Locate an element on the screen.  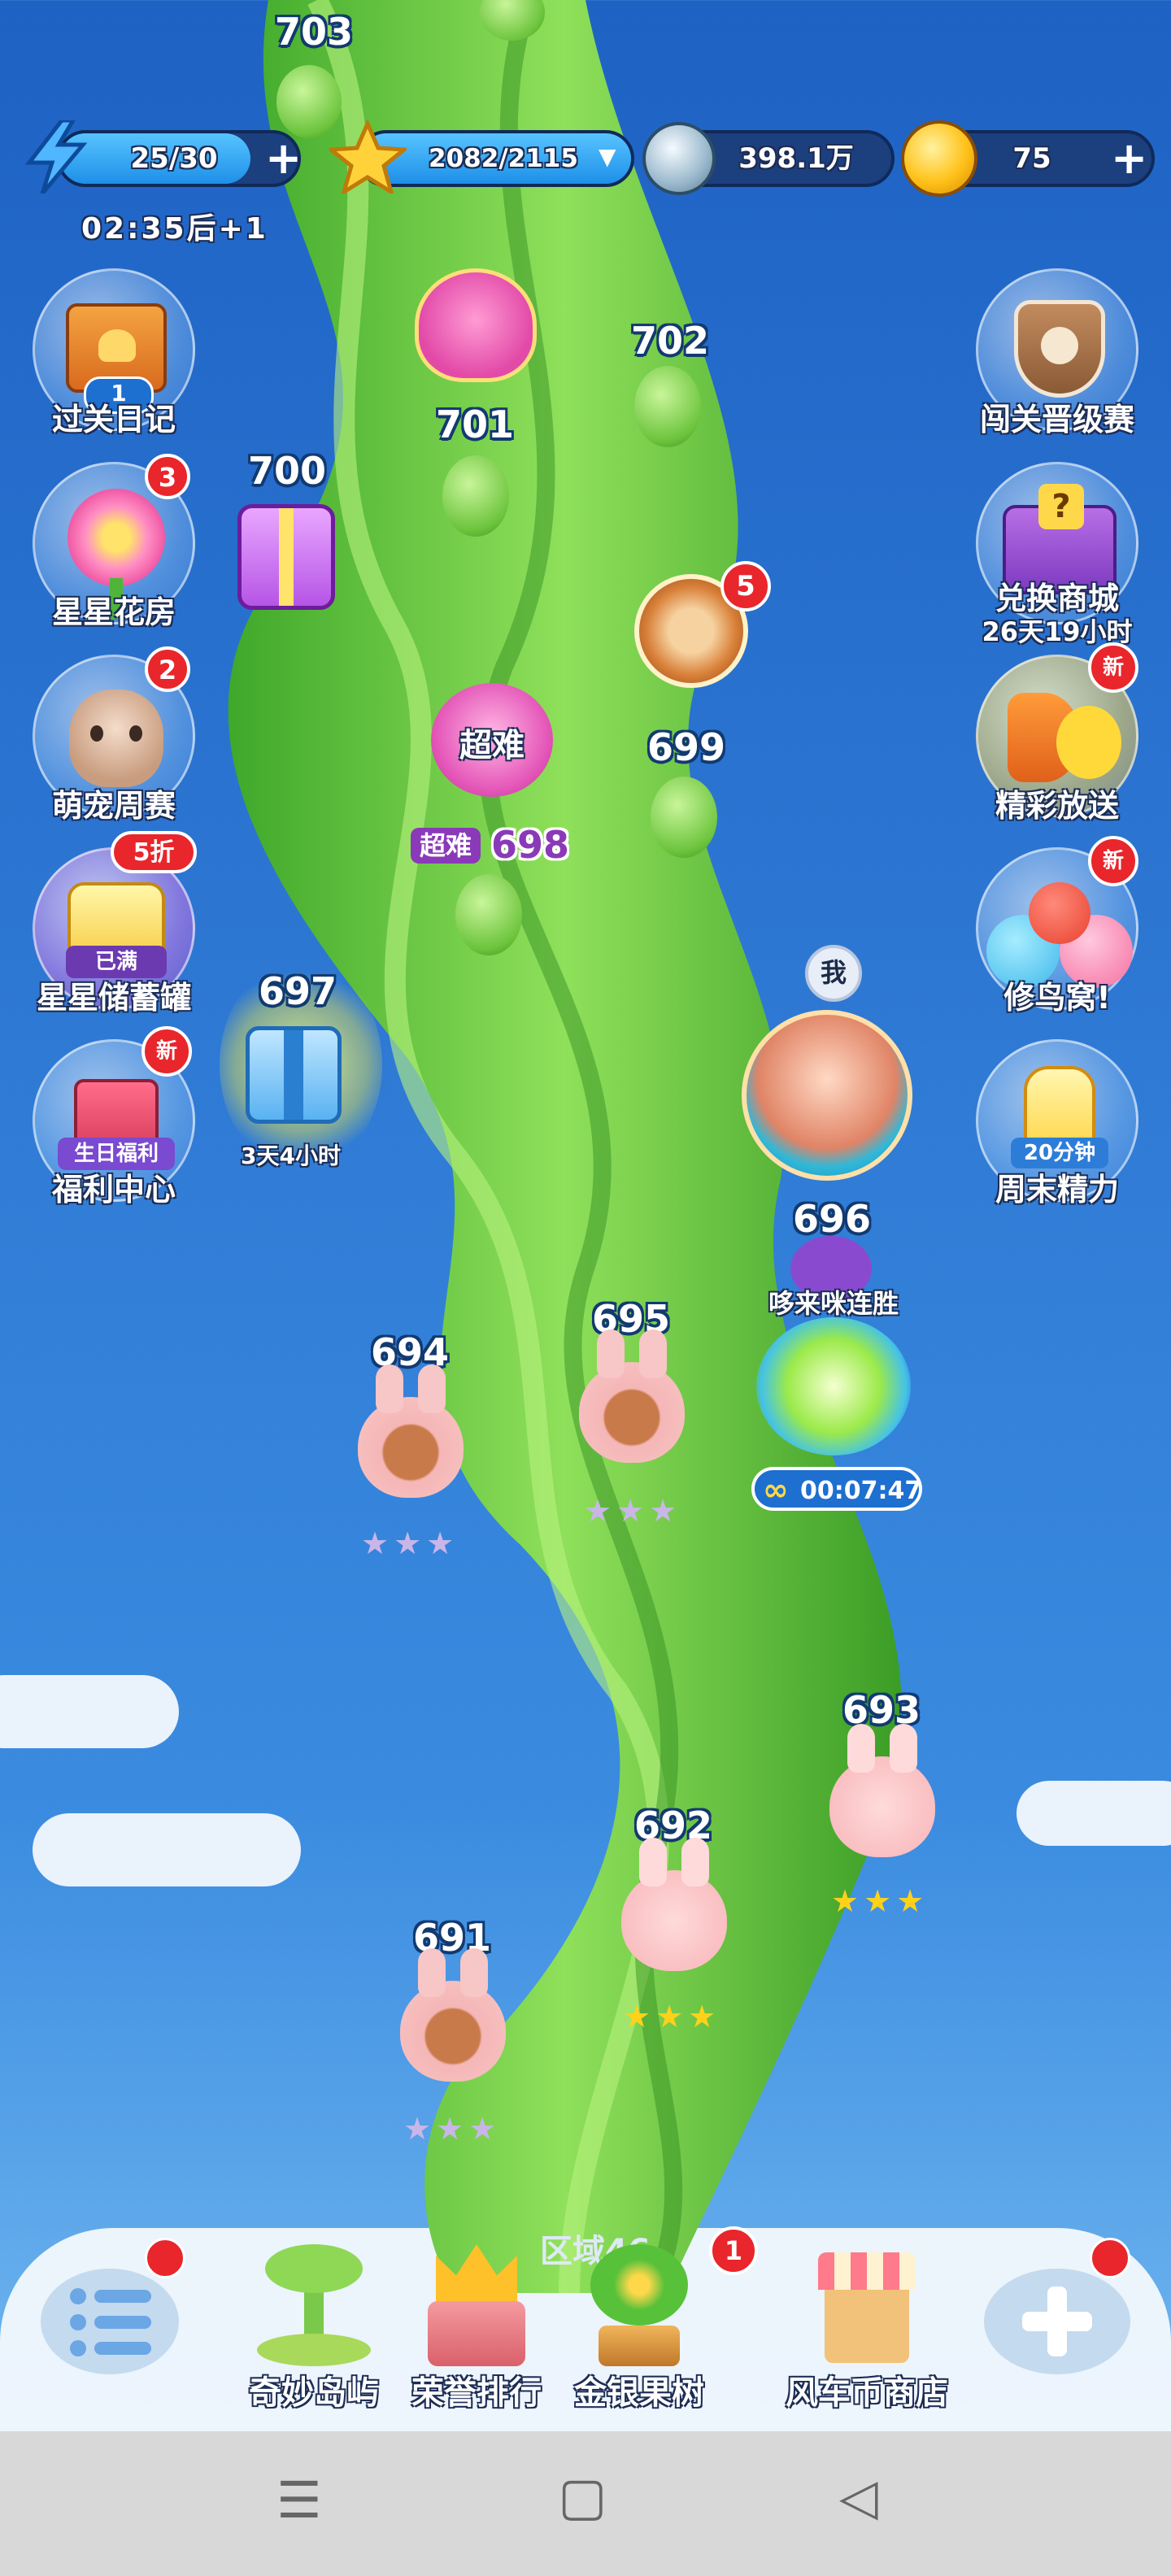
energy-value: 25/30 is located at coordinates (174, 158).